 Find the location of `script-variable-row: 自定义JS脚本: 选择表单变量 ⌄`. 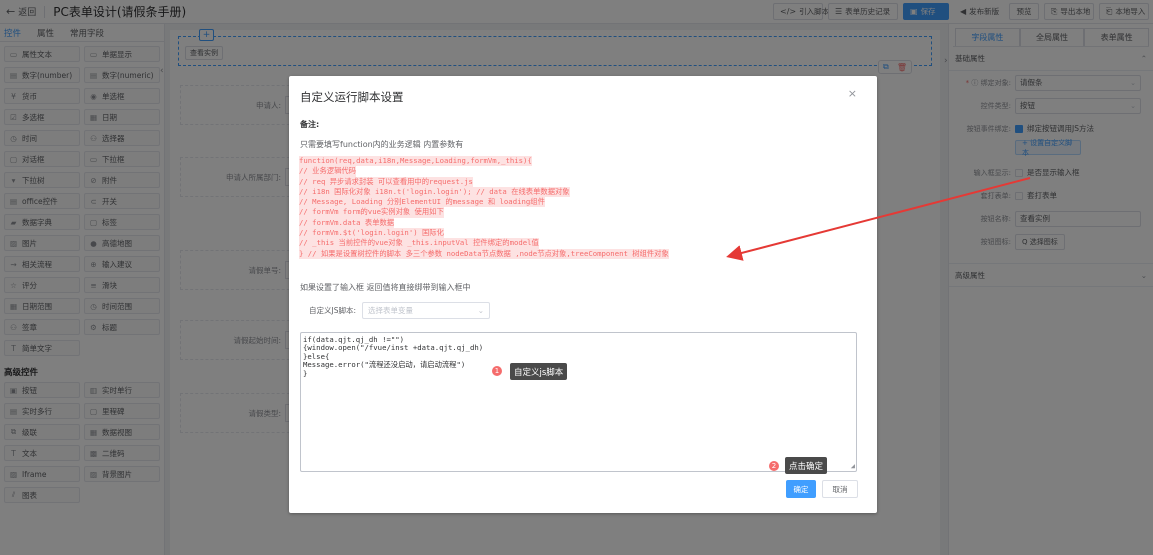

script-variable-row: 自定义JS脚本: 选择表单变量 ⌄ is located at coordinates (399, 310).